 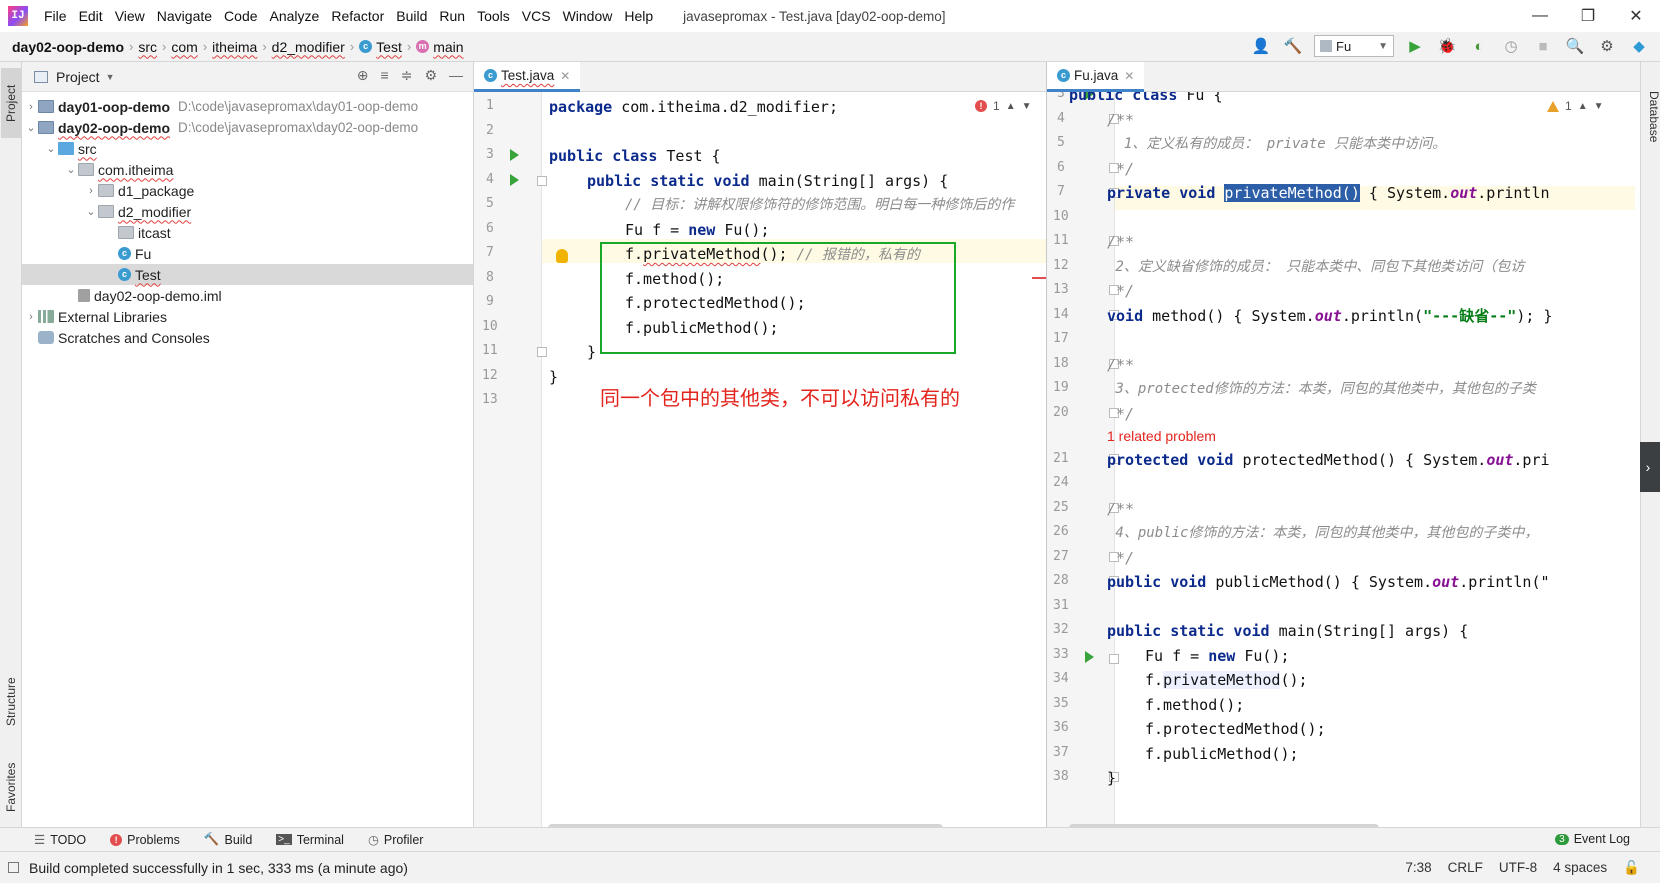 What do you see at coordinates (127, 253) in the screenshot?
I see `tree-item-fu: c Fu` at bounding box center [127, 253].